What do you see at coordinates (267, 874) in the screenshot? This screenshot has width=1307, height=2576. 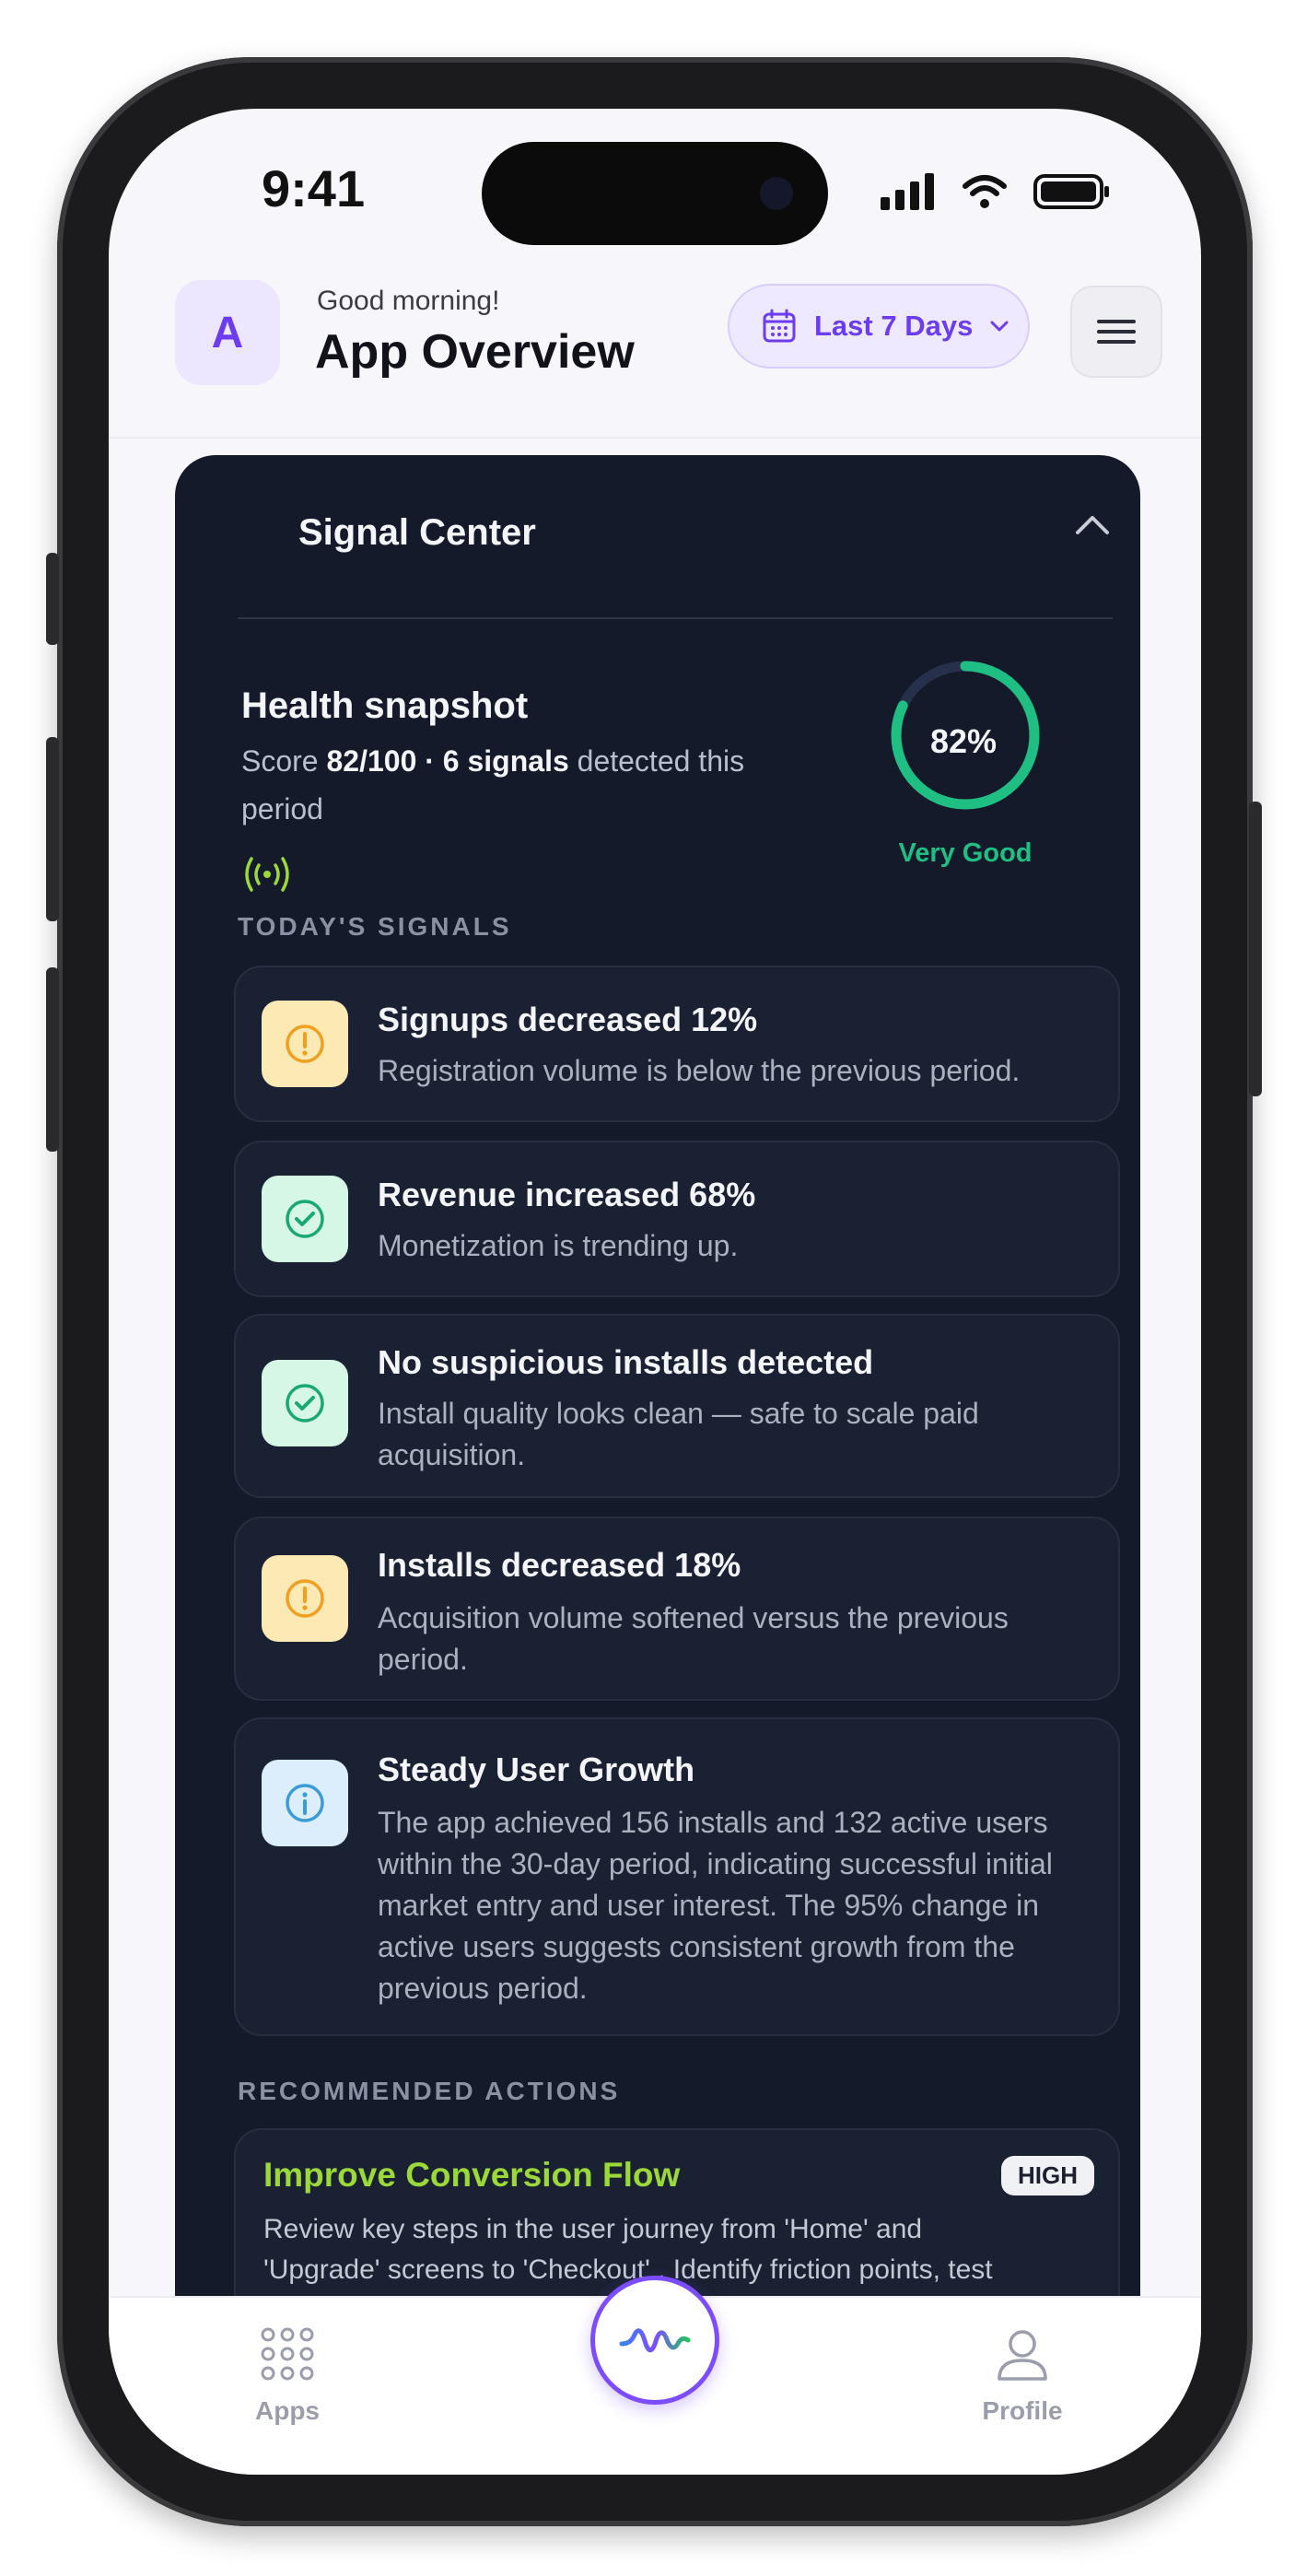 I see `broadcast-signal-icon` at bounding box center [267, 874].